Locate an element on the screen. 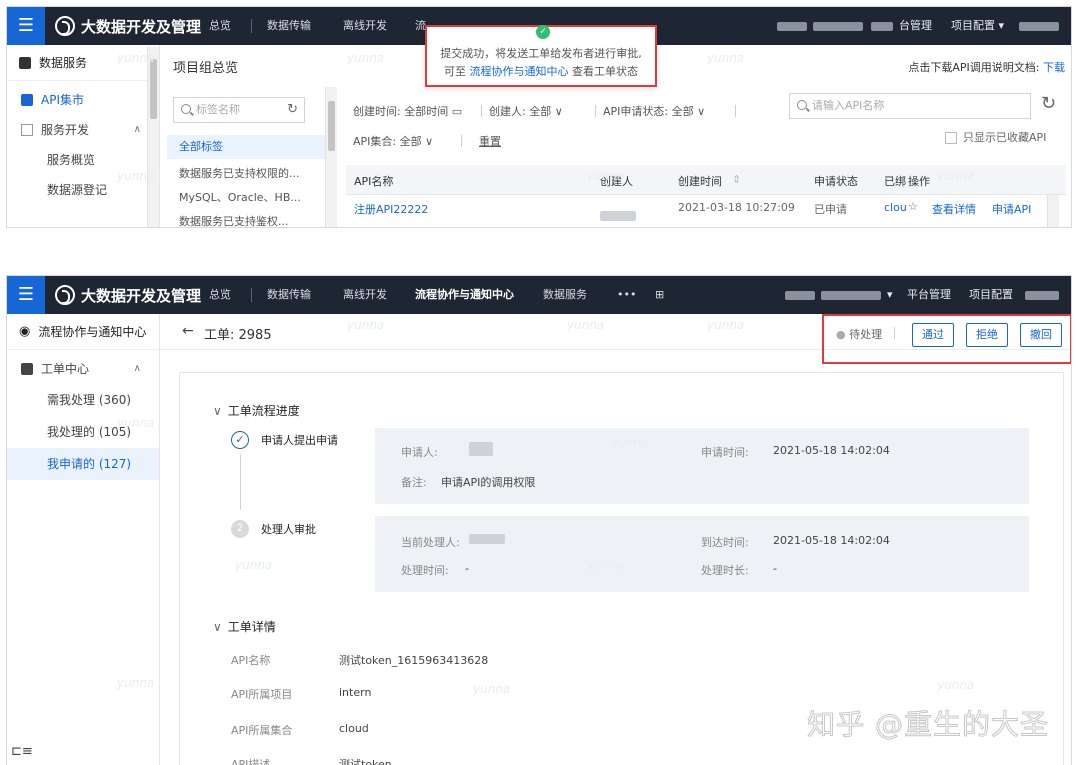 The image size is (1076, 765). doc-download-text: 点击下载API调用说明文档: is located at coordinates (974, 67).